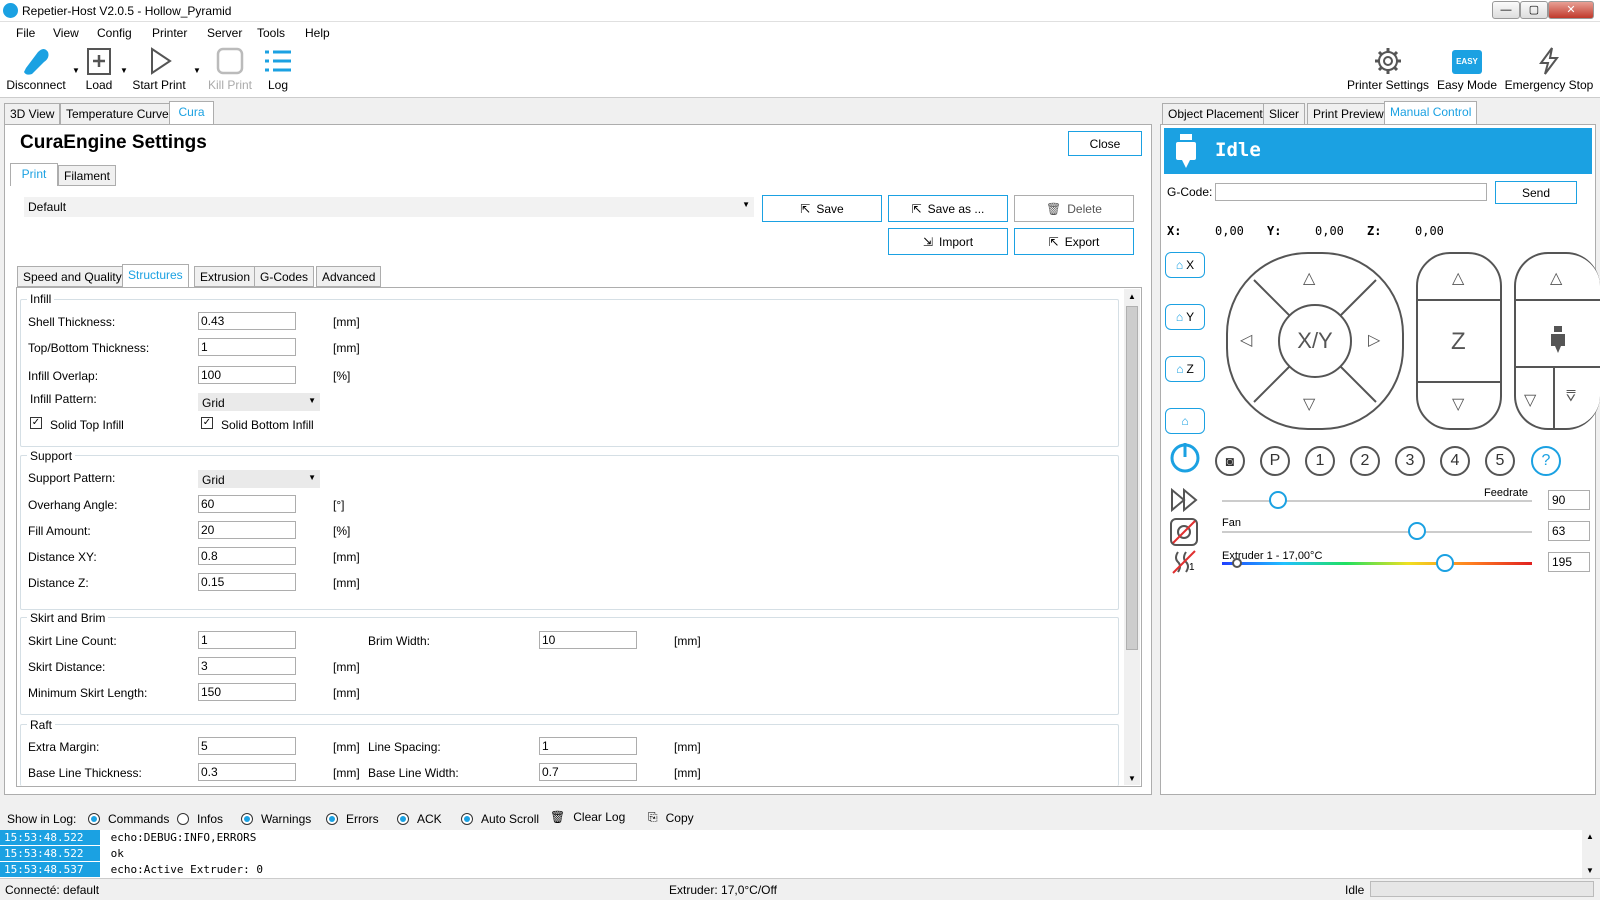 The height and width of the screenshot is (900, 1600). I want to click on home-x-button: ⌂ X, so click(1185, 265).